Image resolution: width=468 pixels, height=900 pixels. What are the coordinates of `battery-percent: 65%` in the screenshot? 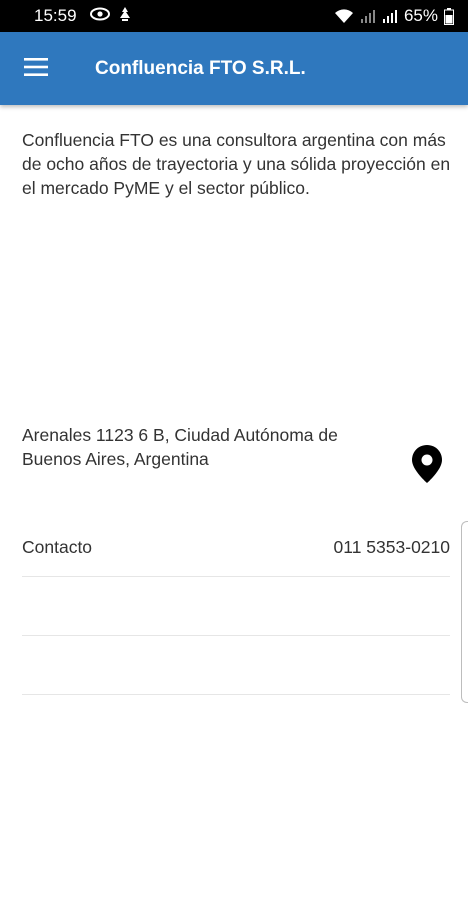 It's located at (420, 15).